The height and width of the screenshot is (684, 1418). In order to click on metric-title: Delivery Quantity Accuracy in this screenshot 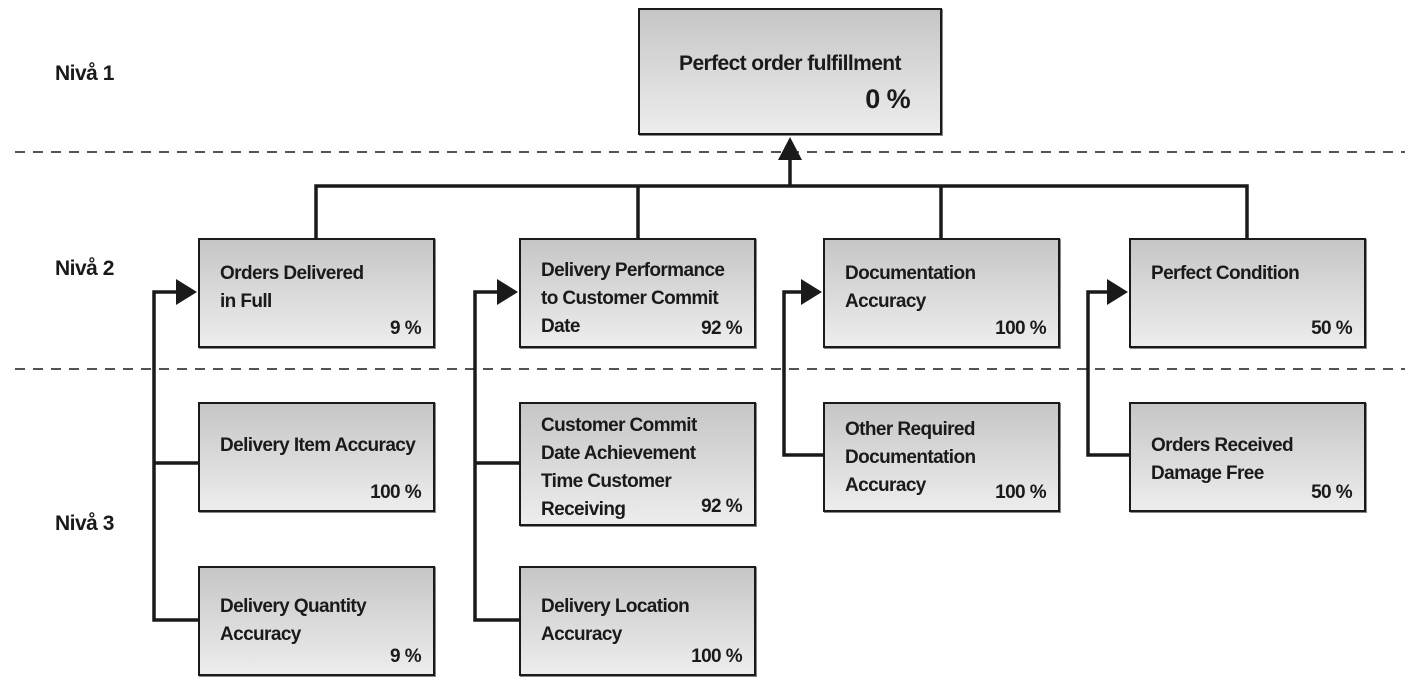, I will do `click(293, 620)`.